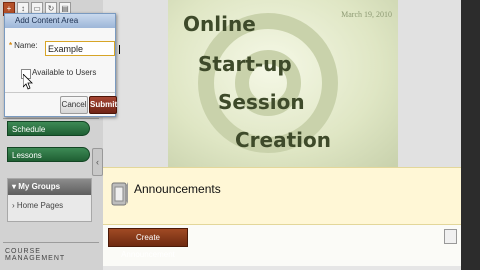  What do you see at coordinates (219, 24) in the screenshot?
I see `banner-word: Online` at bounding box center [219, 24].